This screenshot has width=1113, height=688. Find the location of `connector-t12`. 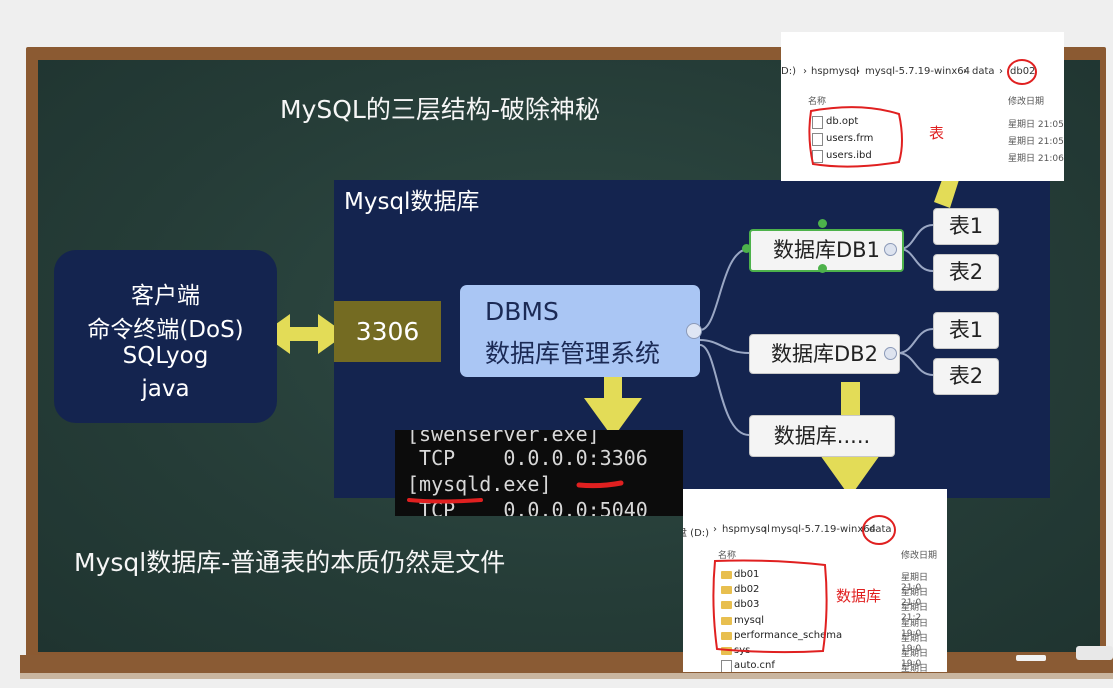

connector-t12 is located at coordinates (916, 260).